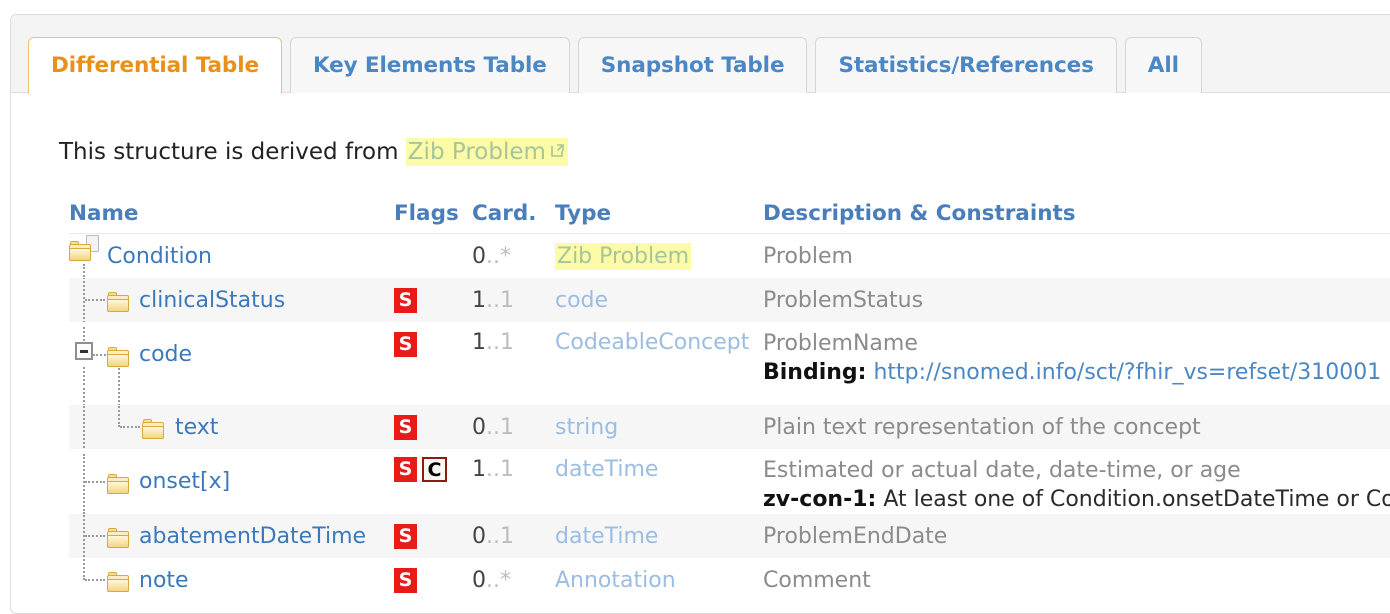 The height and width of the screenshot is (614, 1390). I want to click on type-link: Annotation, so click(615, 580).